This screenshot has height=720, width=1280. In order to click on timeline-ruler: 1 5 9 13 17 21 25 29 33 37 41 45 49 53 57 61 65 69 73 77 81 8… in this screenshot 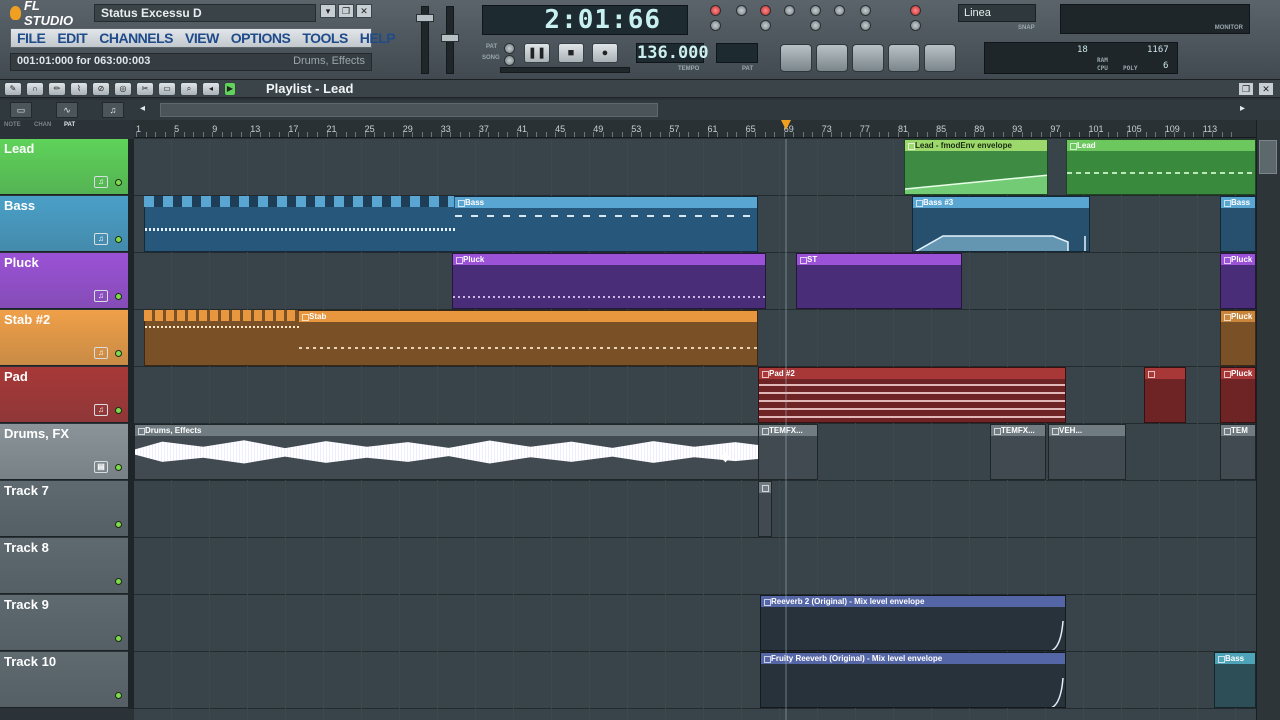, I will do `click(695, 129)`.